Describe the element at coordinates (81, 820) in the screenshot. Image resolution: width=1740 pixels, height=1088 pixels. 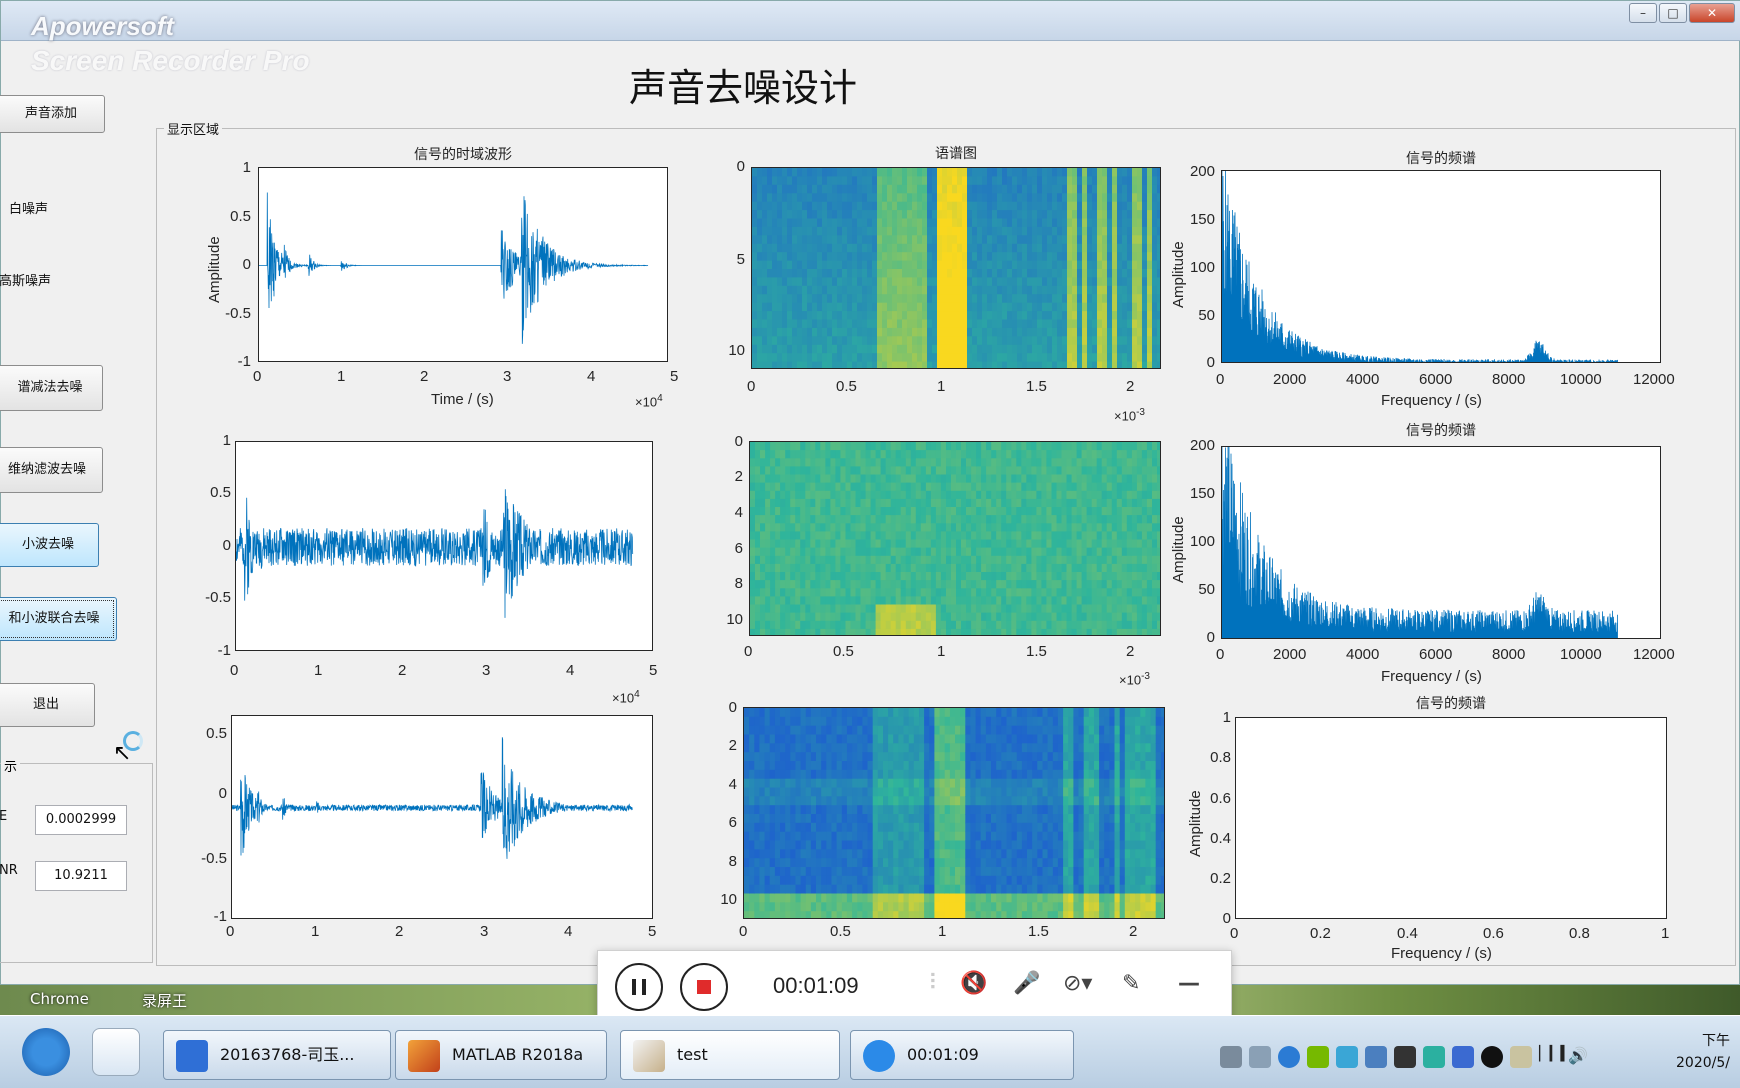
I see `mse-value-field: 0.0002999` at that location.